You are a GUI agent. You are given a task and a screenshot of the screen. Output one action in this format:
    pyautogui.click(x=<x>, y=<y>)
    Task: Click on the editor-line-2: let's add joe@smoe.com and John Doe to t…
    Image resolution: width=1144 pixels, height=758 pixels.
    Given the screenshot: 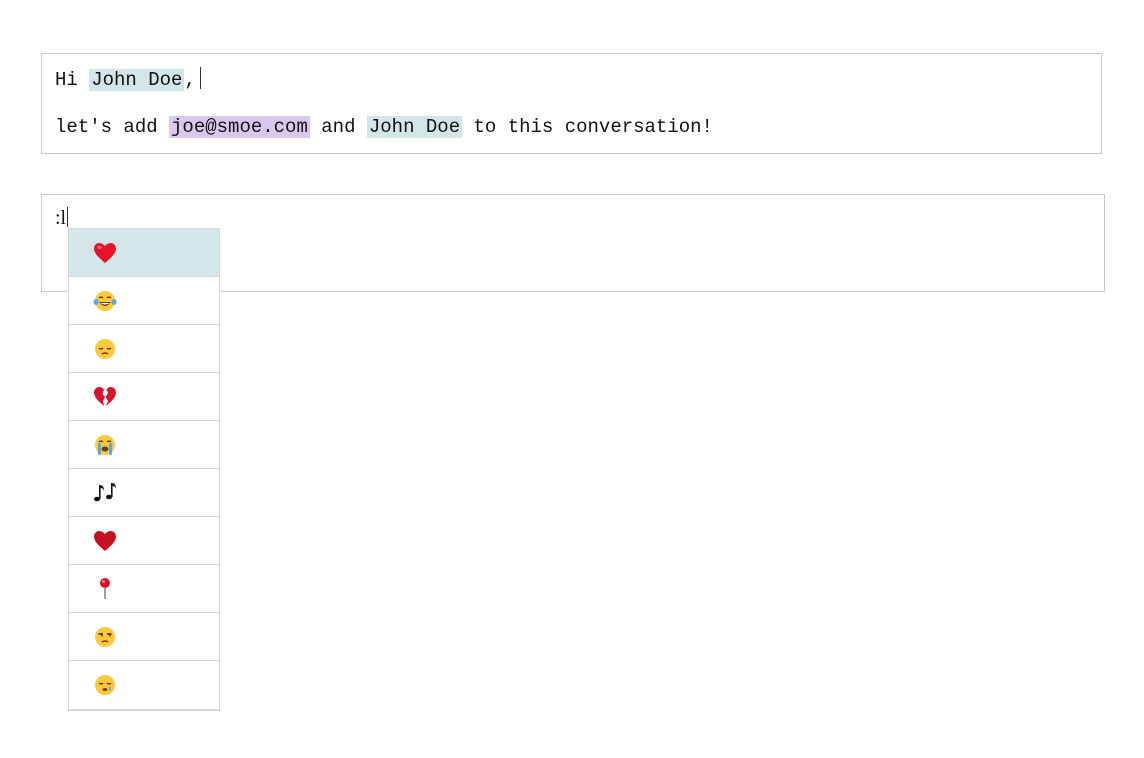 What is the action you would take?
    pyautogui.click(x=384, y=127)
    